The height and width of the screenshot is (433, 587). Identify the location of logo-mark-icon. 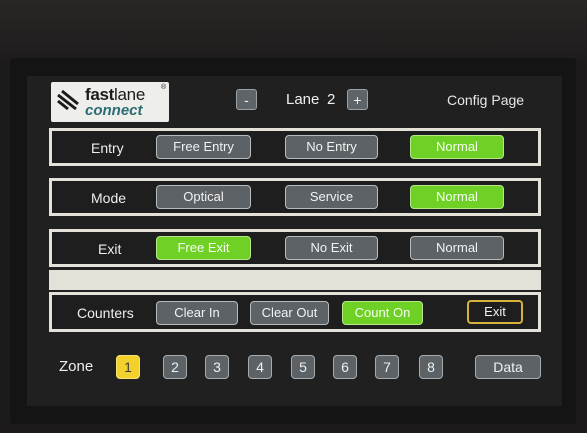
(68, 100).